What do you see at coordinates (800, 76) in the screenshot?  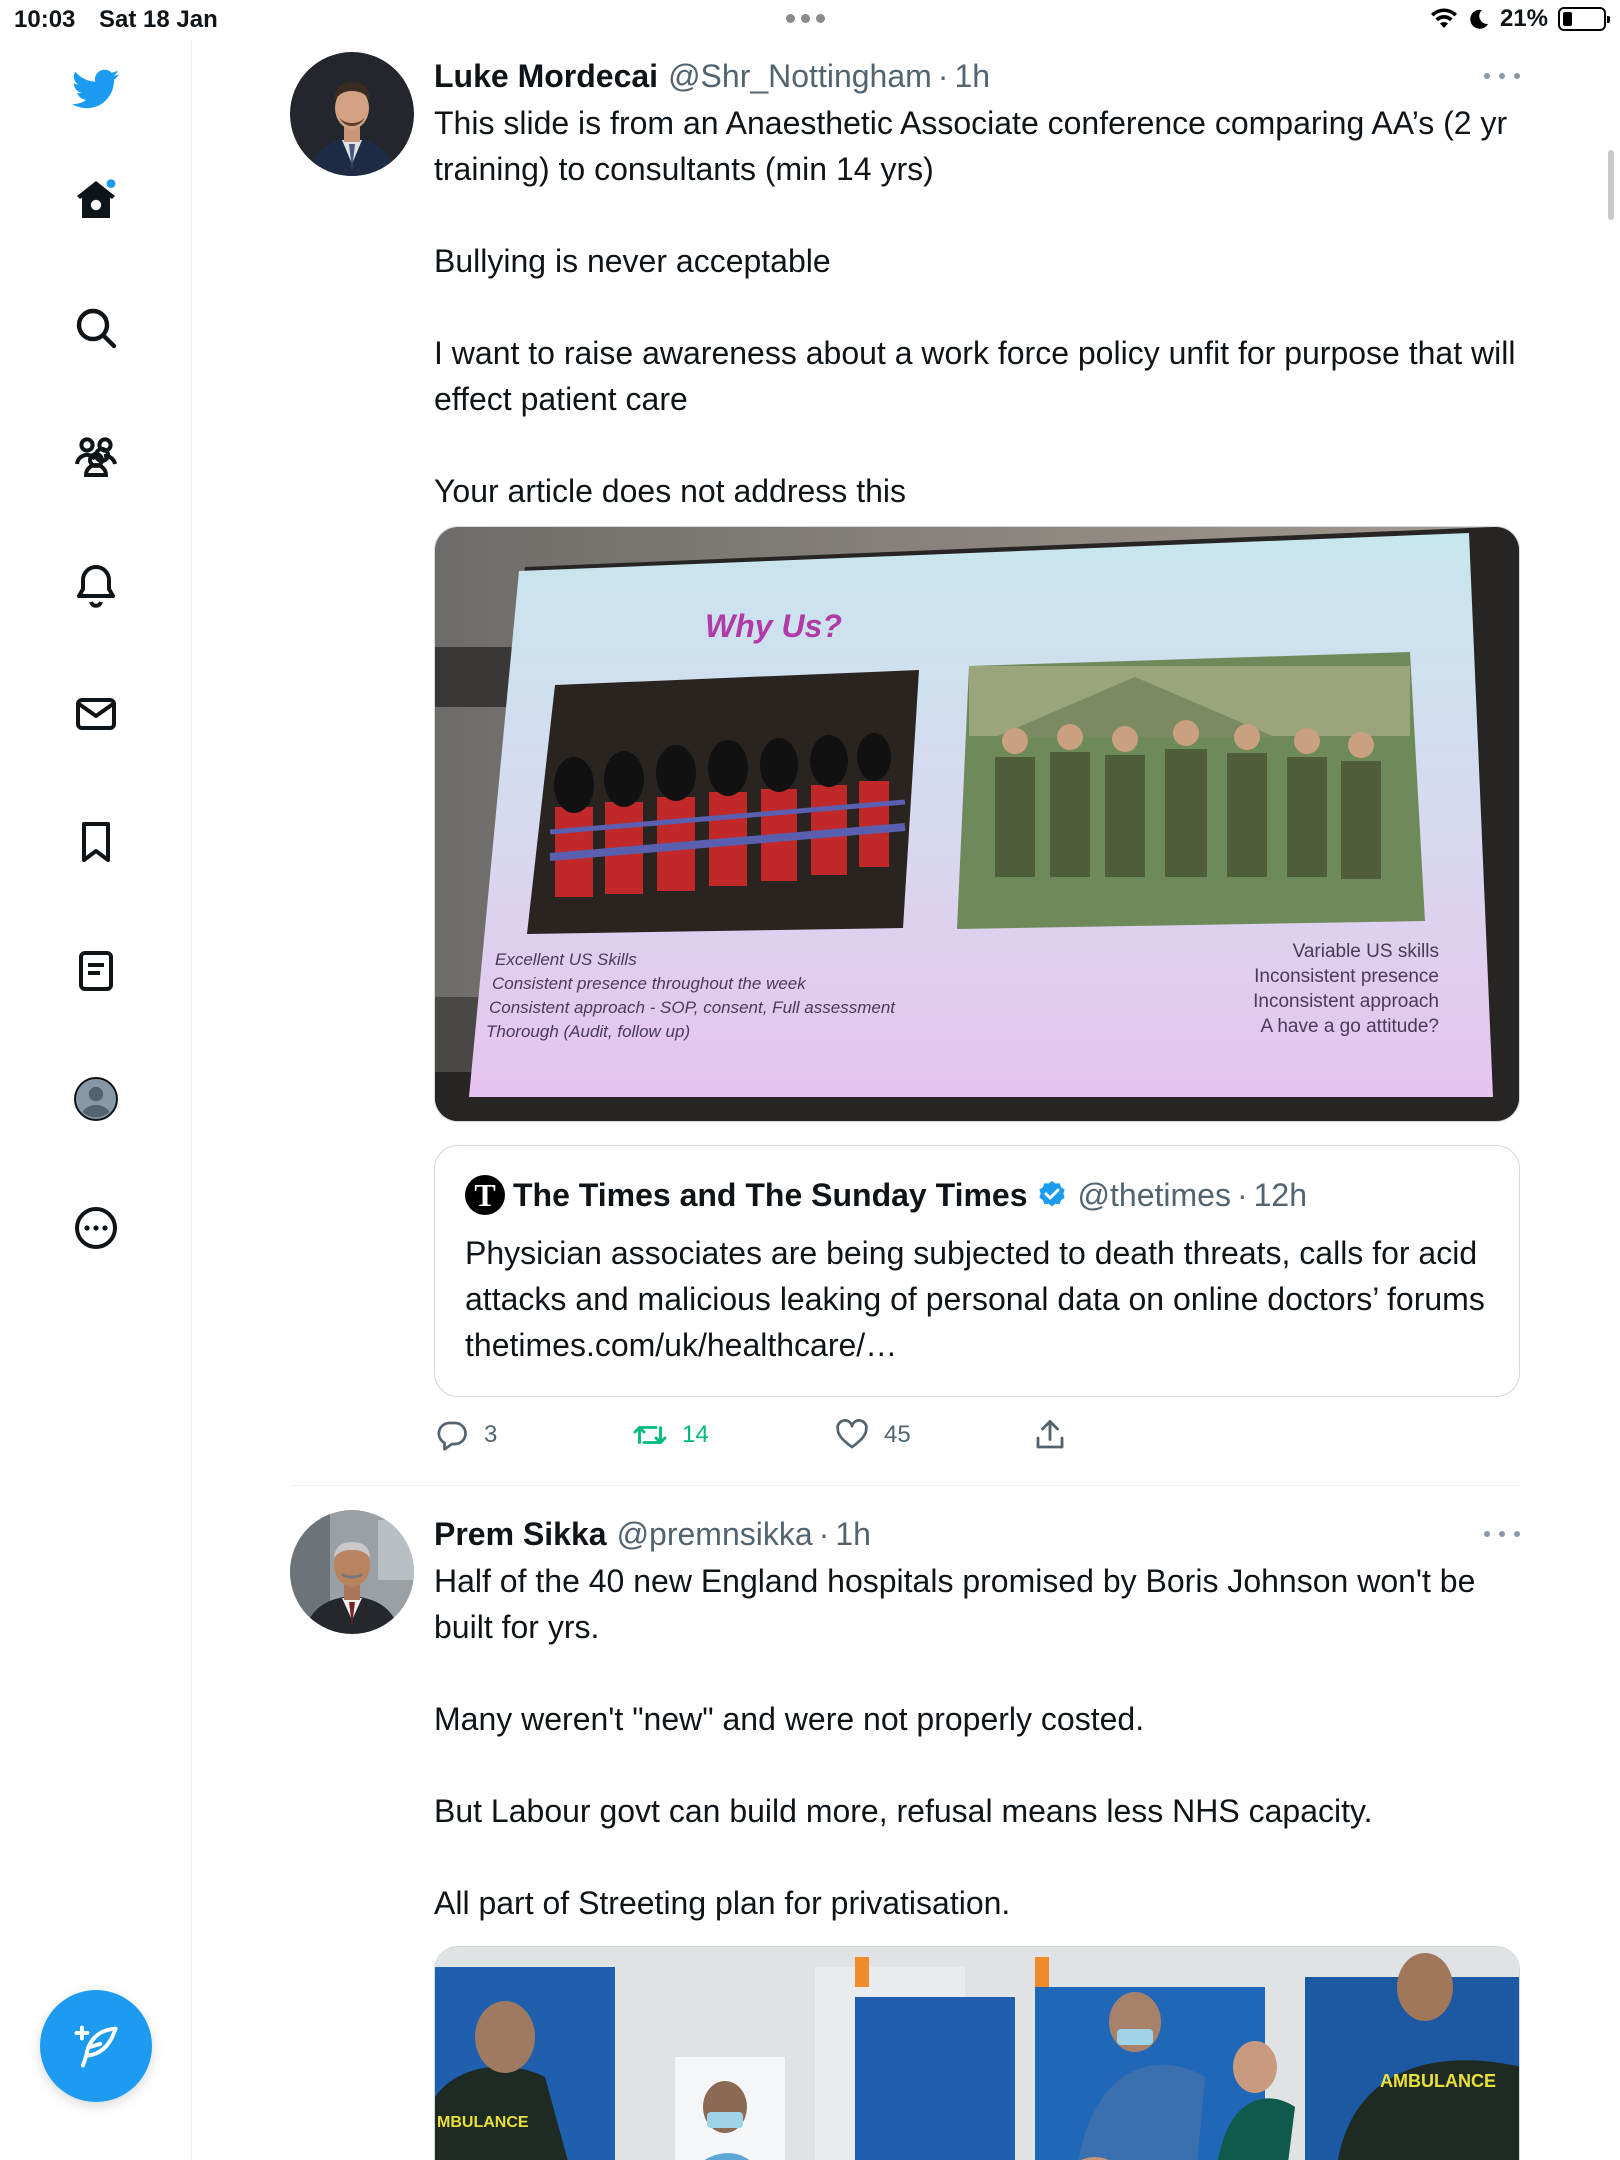 I see `author-handle: @Shr_Nottingham` at bounding box center [800, 76].